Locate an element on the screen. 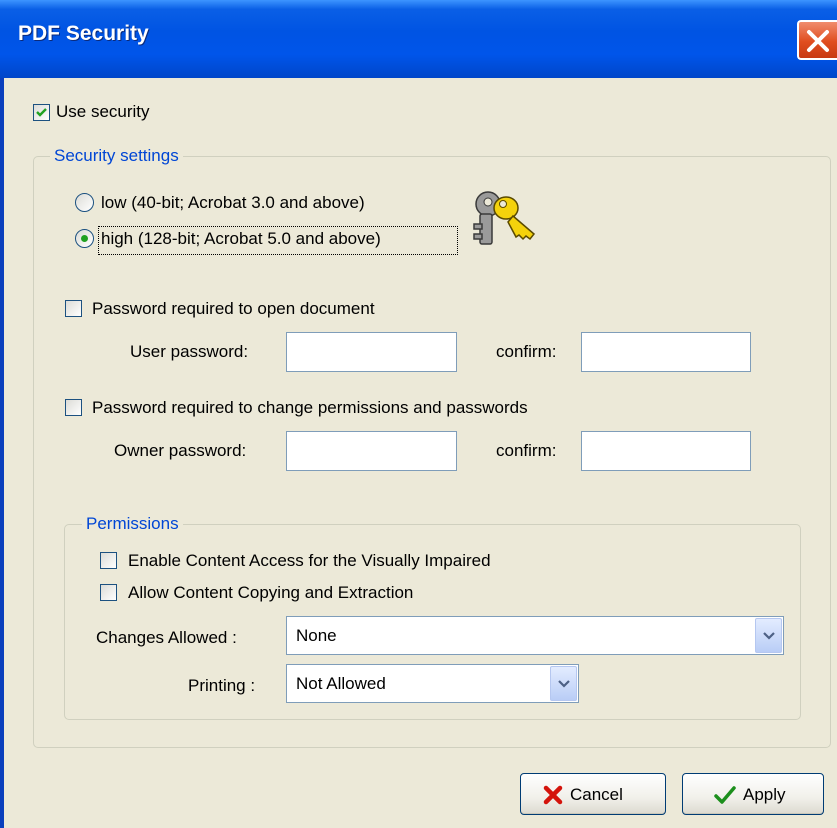 The width and height of the screenshot is (837, 828). copying-checkbox is located at coordinates (108, 592).